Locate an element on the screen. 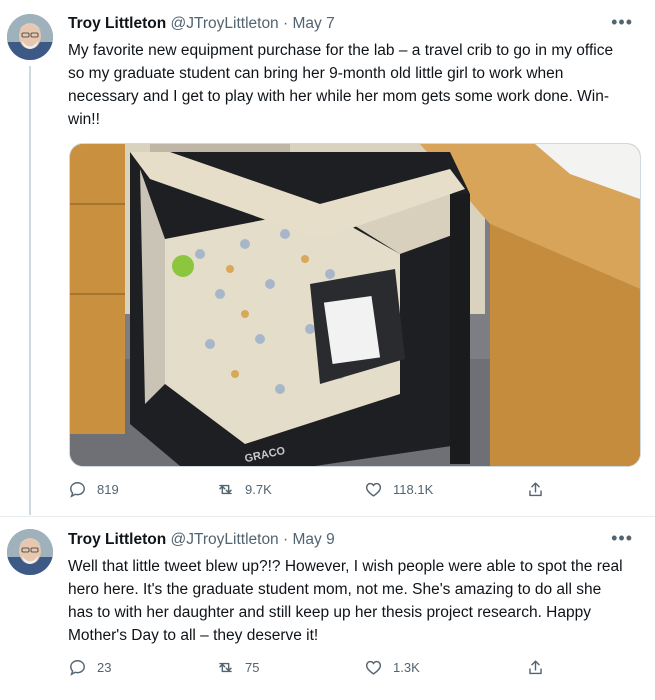 The height and width of the screenshot is (700, 655). reply-button: 819 is located at coordinates (93, 489).